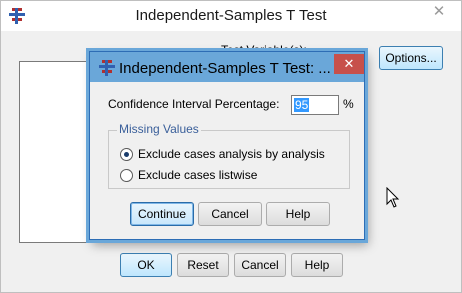  I want to click on main-dialog-title: Independent-Samples T Test, so click(231, 15).